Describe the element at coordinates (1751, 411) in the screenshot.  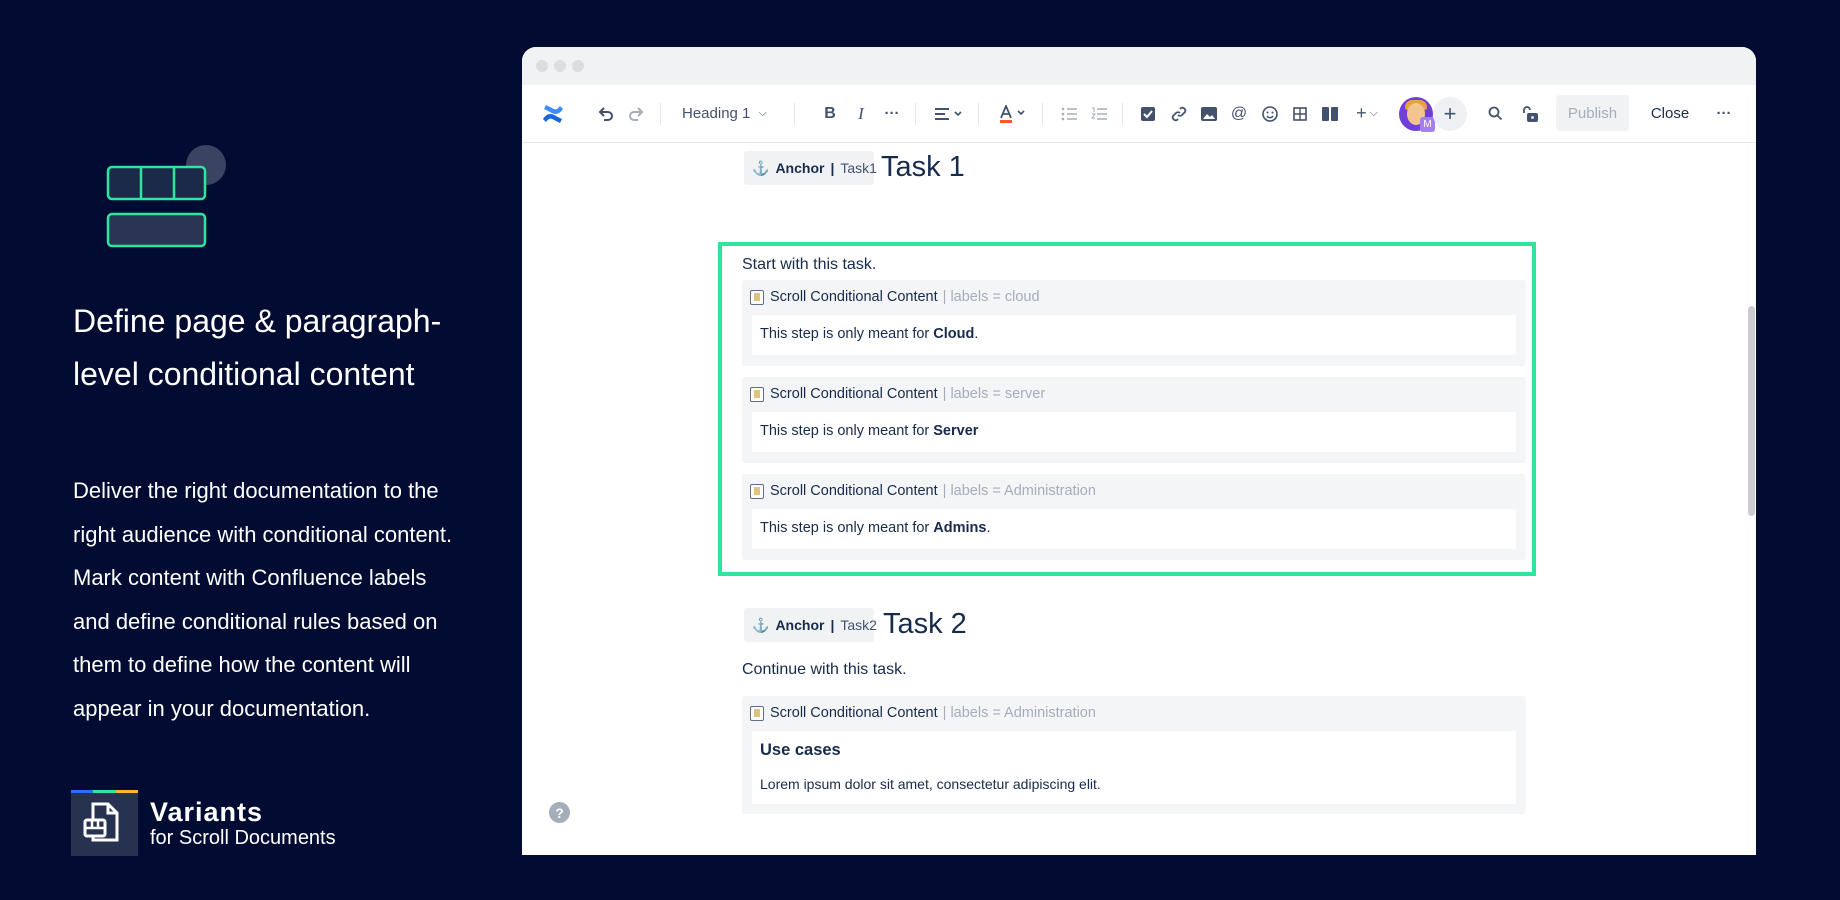
I see `vertical-scrollbar` at that location.